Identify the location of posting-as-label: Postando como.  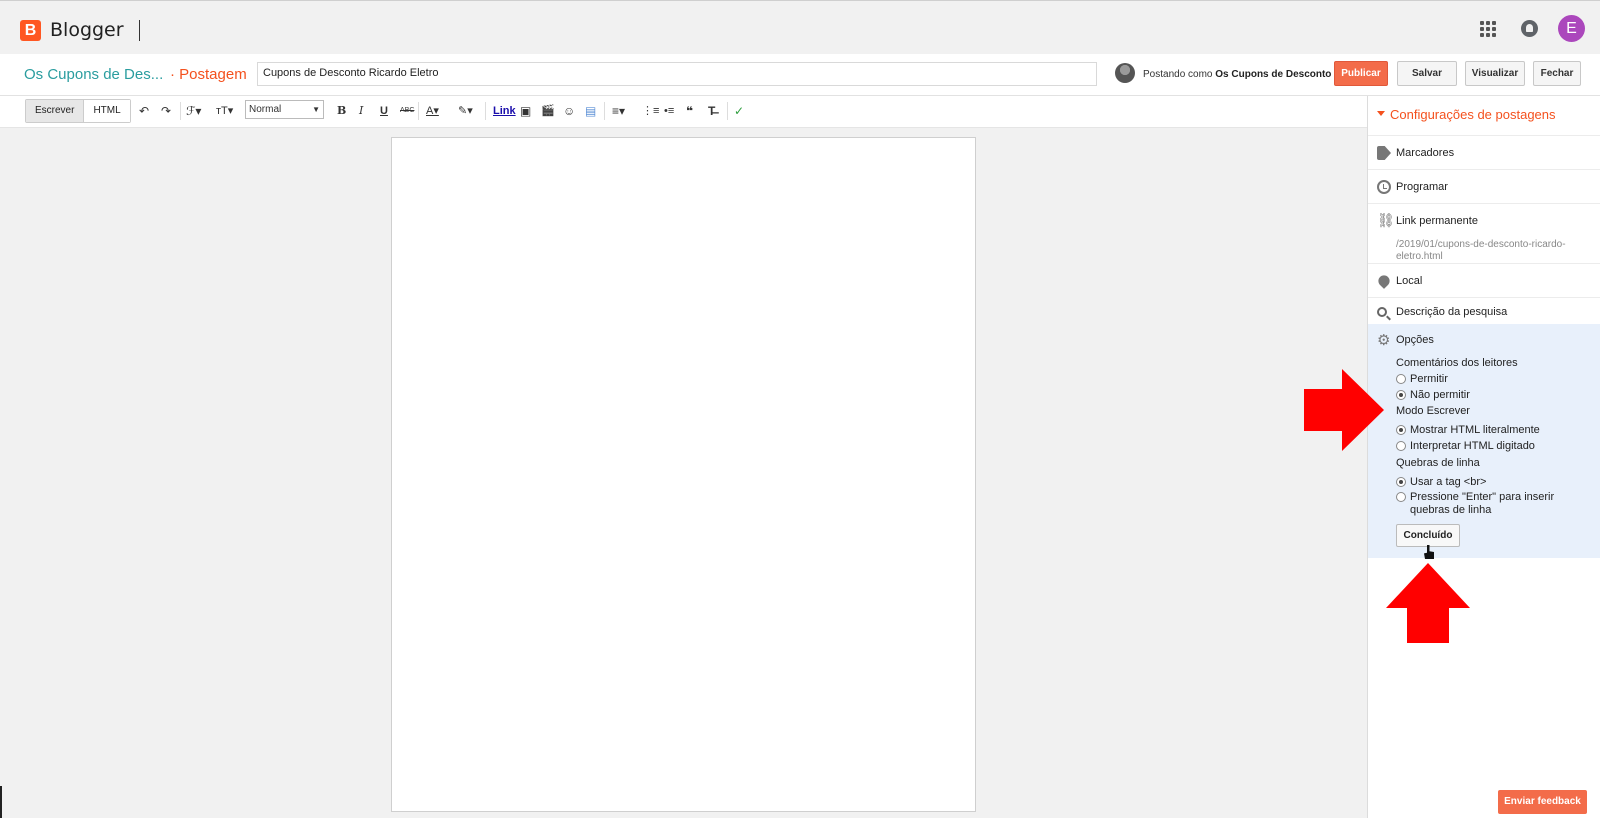
(1178, 74).